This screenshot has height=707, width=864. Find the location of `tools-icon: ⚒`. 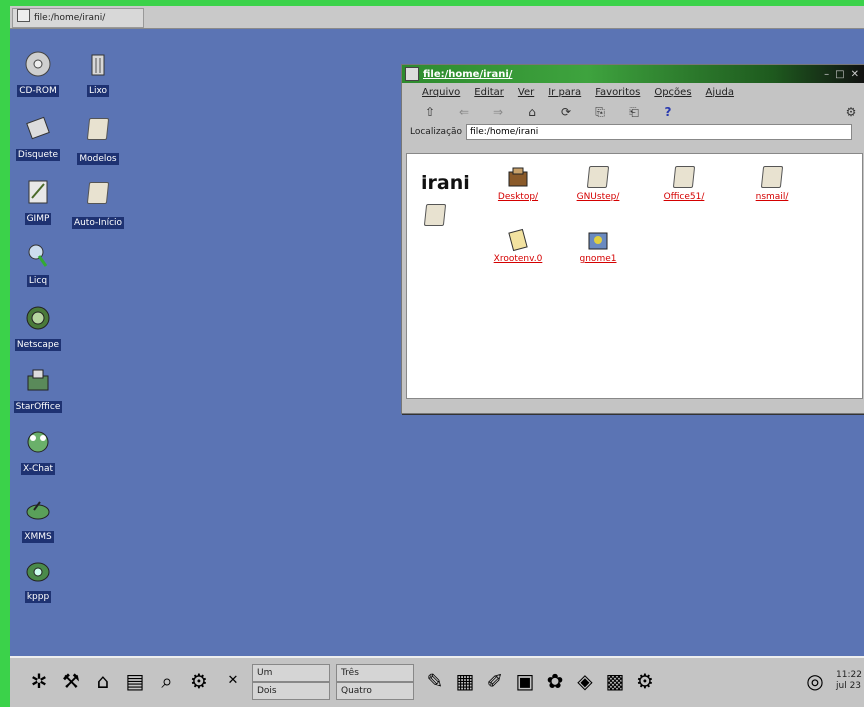

tools-icon: ⚒ is located at coordinates (71, 681).